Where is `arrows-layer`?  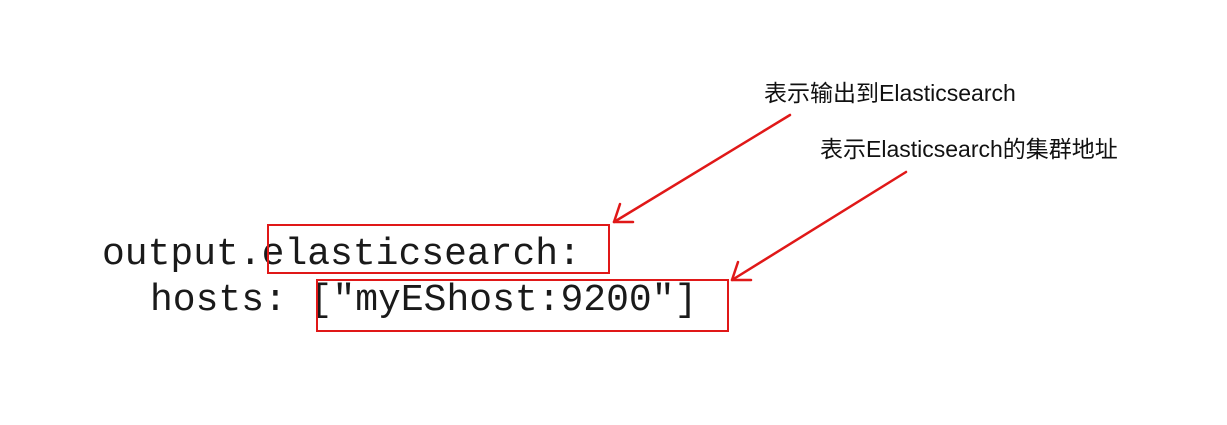
arrows-layer is located at coordinates (760, 197).